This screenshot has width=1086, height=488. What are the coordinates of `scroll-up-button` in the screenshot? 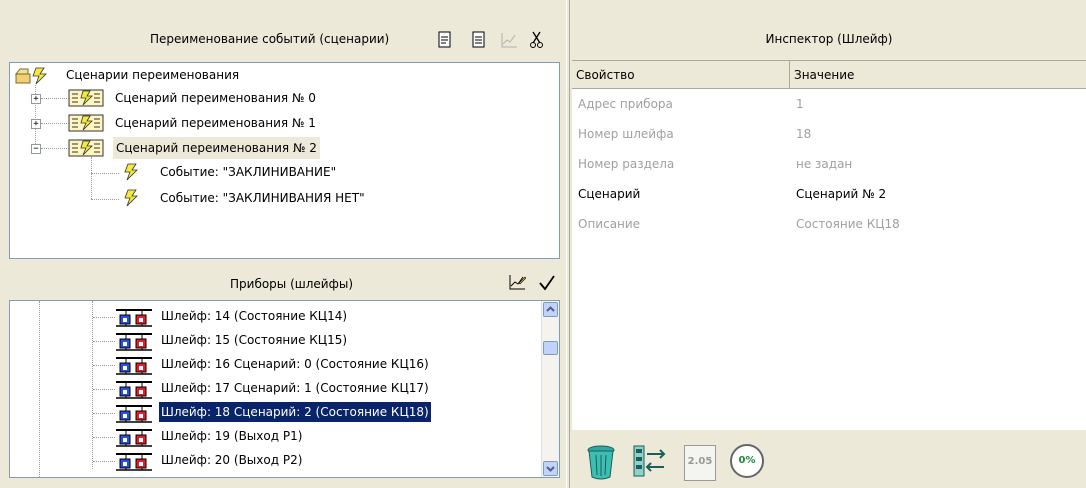 It's located at (550, 309).